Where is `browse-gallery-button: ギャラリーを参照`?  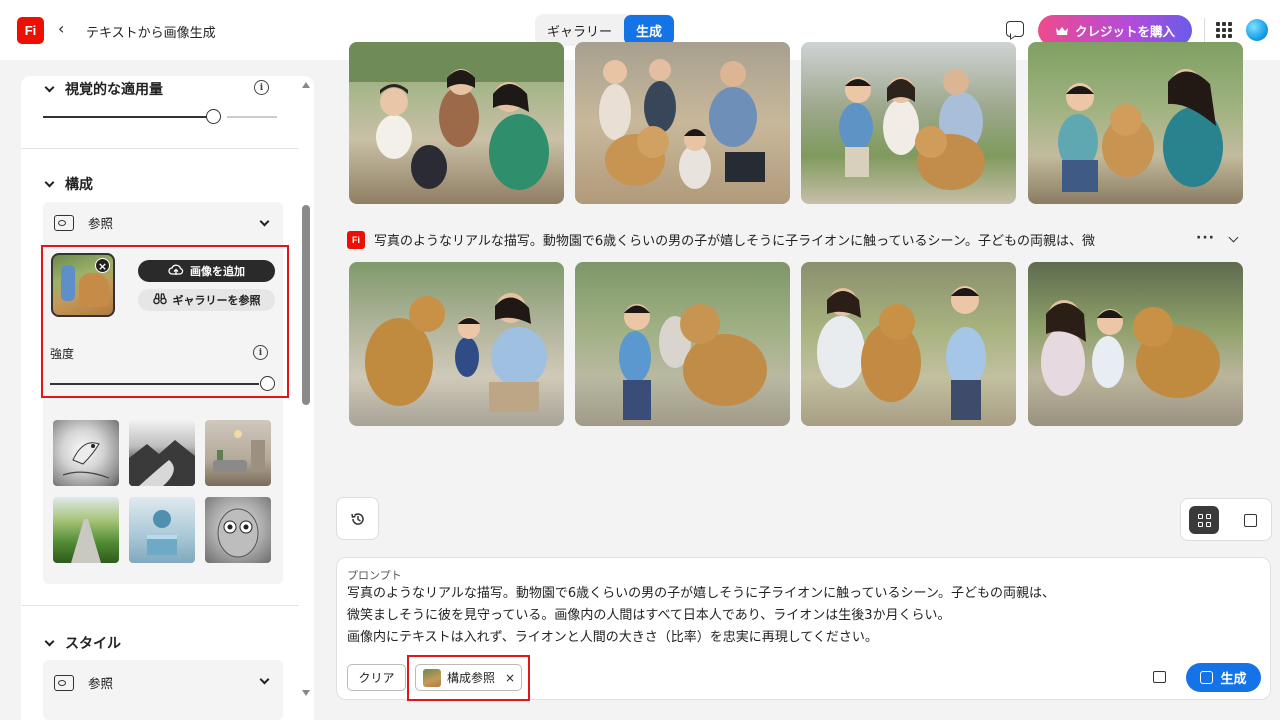
browse-gallery-button: ギャラリーを参照 is located at coordinates (206, 300).